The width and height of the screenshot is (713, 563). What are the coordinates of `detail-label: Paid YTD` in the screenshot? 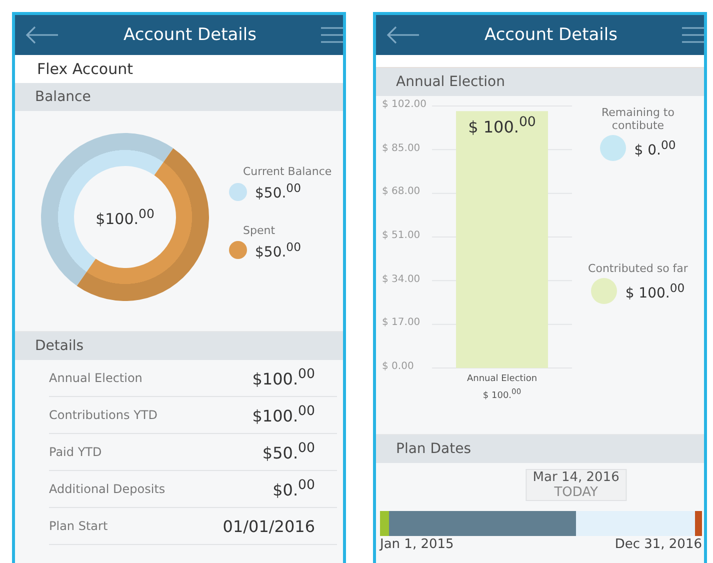 It's located at (75, 452).